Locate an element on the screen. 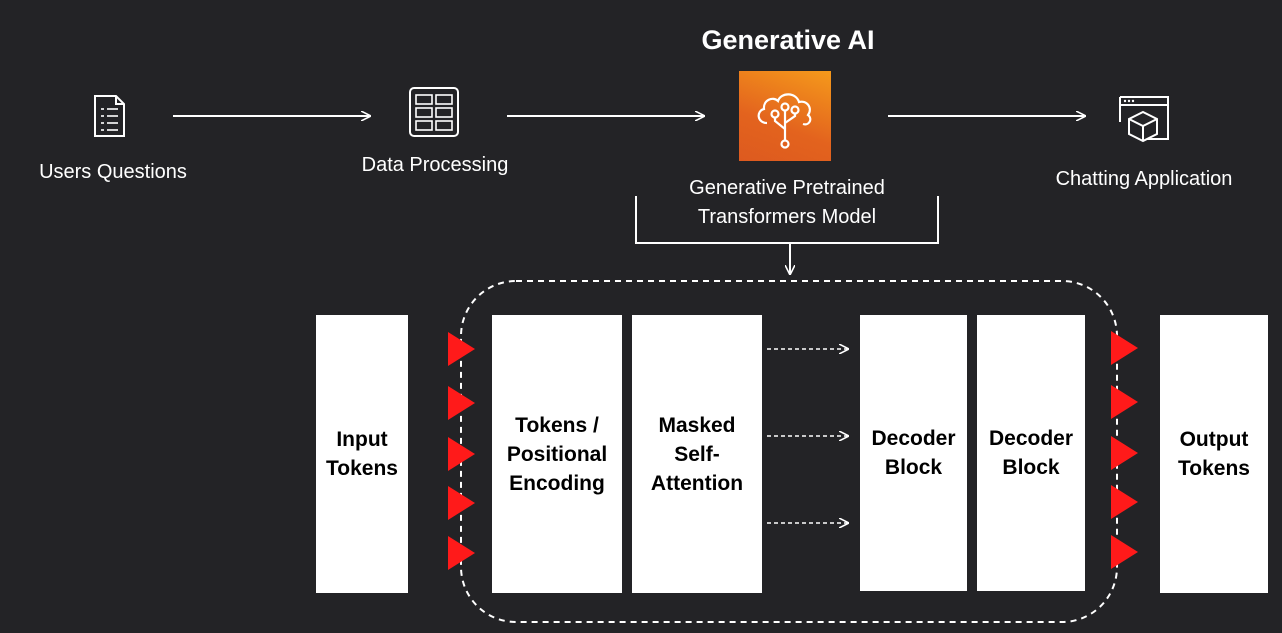 This screenshot has width=1282, height=633. masked-self-attention-block: Masked Self- Attention is located at coordinates (697, 454).